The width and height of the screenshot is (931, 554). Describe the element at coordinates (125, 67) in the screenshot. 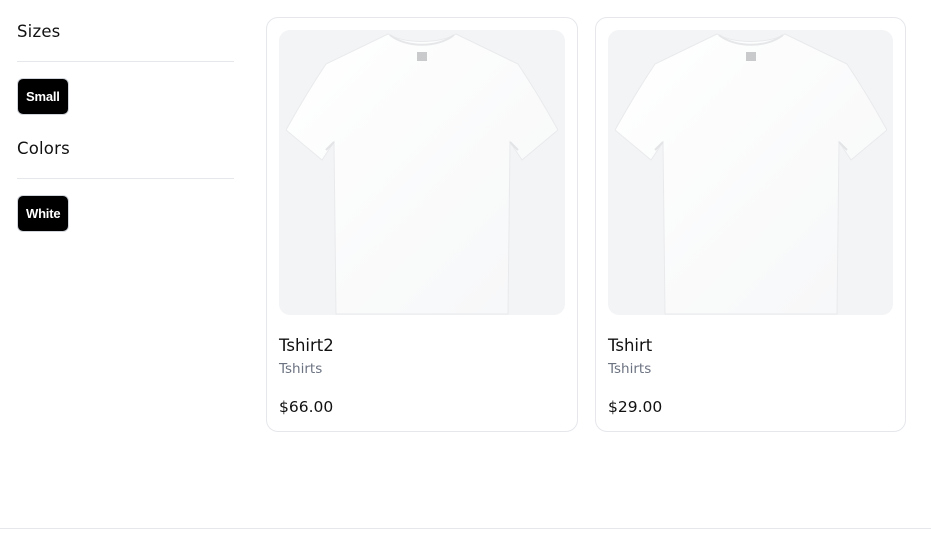

I see `filter-group-sizes: Sizes Small` at that location.